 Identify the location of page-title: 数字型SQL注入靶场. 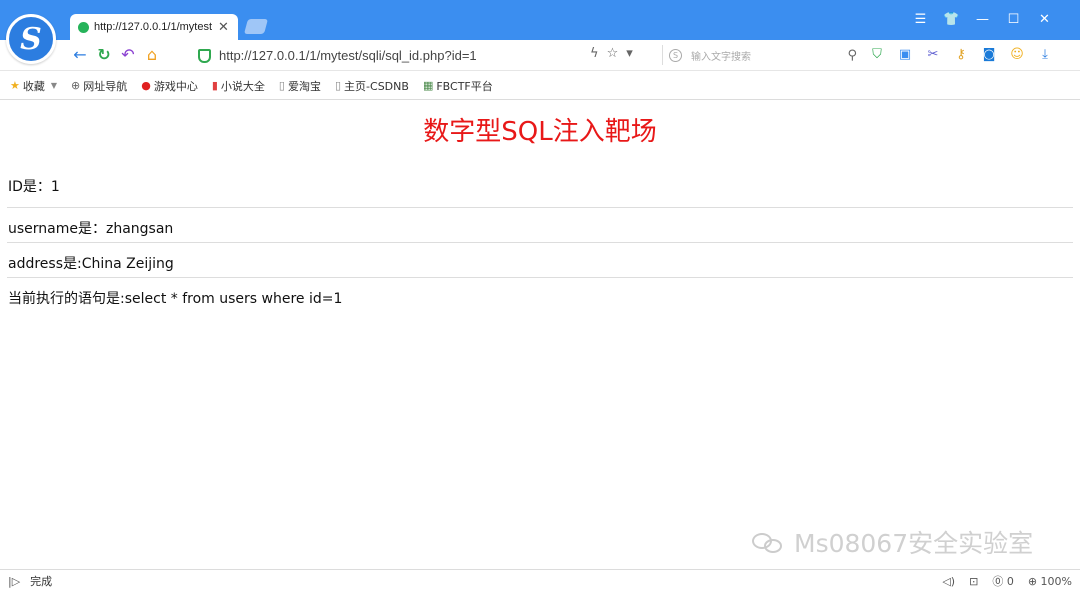
(540, 132).